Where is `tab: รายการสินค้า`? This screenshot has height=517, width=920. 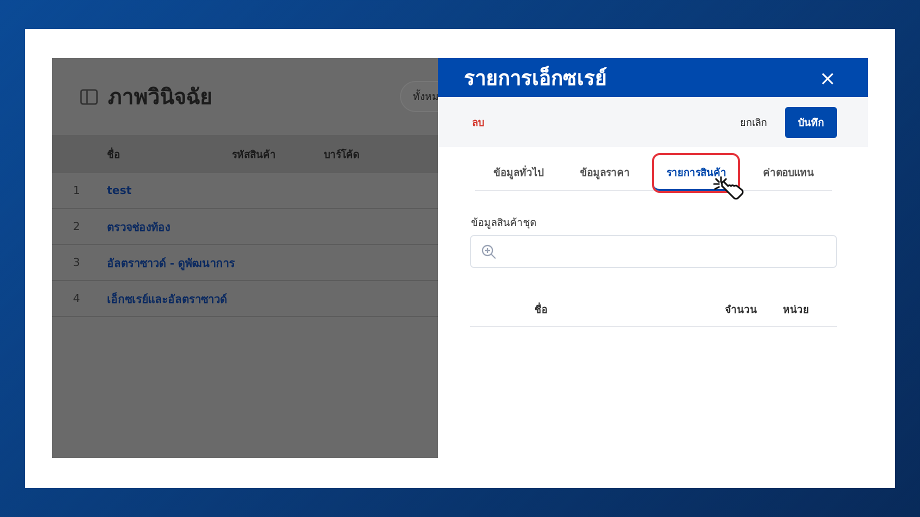 tab: รายการสินค้า is located at coordinates (696, 173).